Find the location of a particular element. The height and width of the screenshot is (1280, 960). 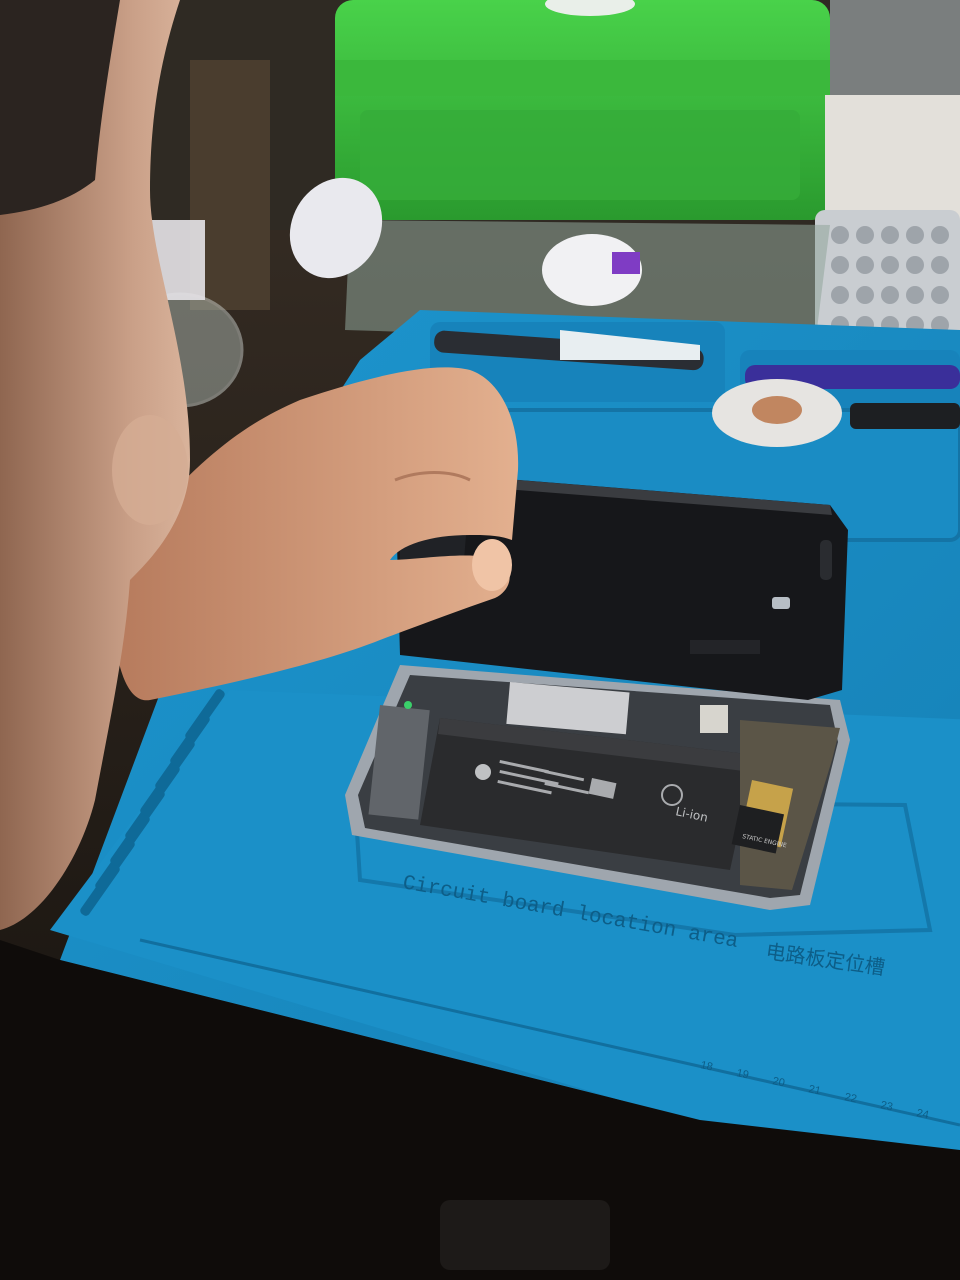

green-storage-box is located at coordinates (582, 110).